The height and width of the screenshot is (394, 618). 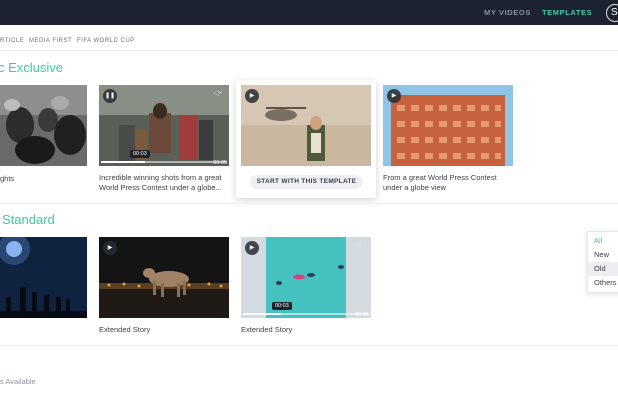 I want to click on night-crowd-photo, so click(x=43, y=277).